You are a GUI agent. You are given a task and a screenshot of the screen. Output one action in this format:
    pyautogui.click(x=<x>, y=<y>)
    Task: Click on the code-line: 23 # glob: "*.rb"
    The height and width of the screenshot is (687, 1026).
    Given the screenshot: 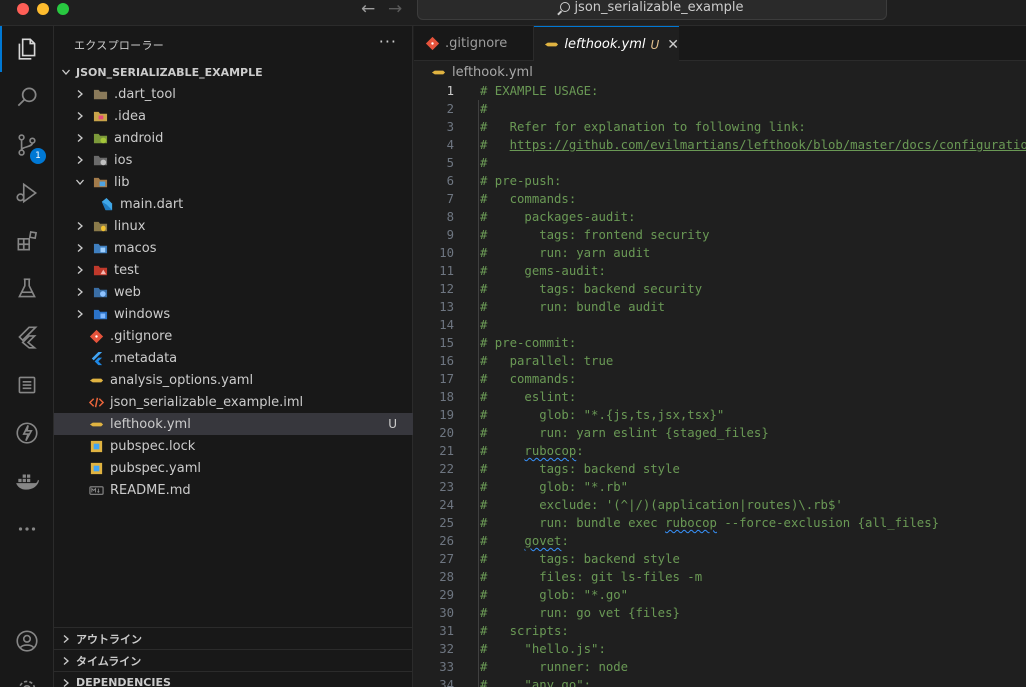 What is the action you would take?
    pyautogui.click(x=720, y=487)
    